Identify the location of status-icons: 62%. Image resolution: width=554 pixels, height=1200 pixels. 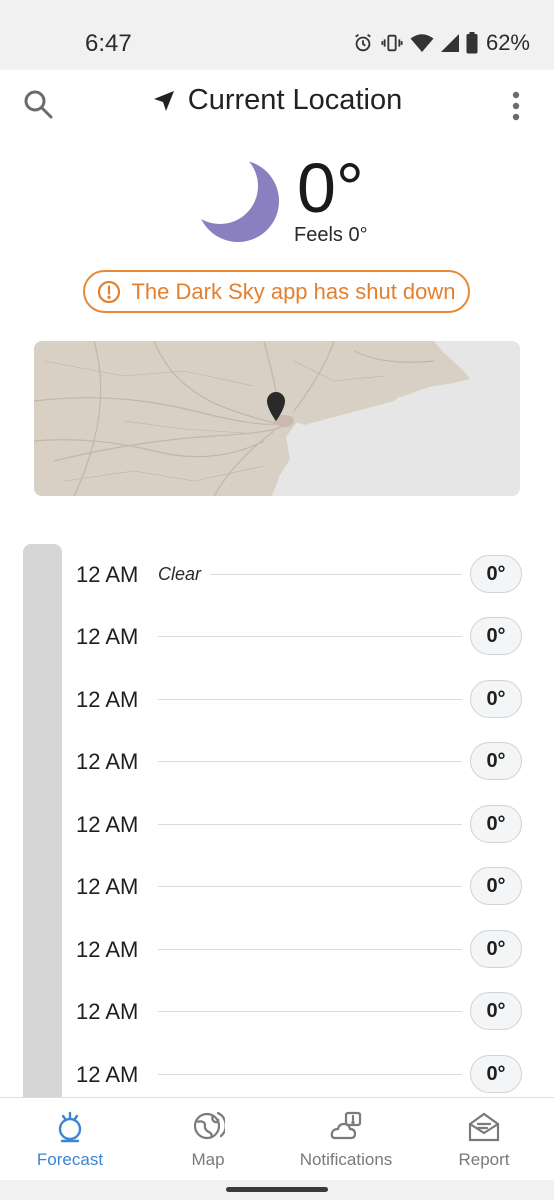
(441, 43).